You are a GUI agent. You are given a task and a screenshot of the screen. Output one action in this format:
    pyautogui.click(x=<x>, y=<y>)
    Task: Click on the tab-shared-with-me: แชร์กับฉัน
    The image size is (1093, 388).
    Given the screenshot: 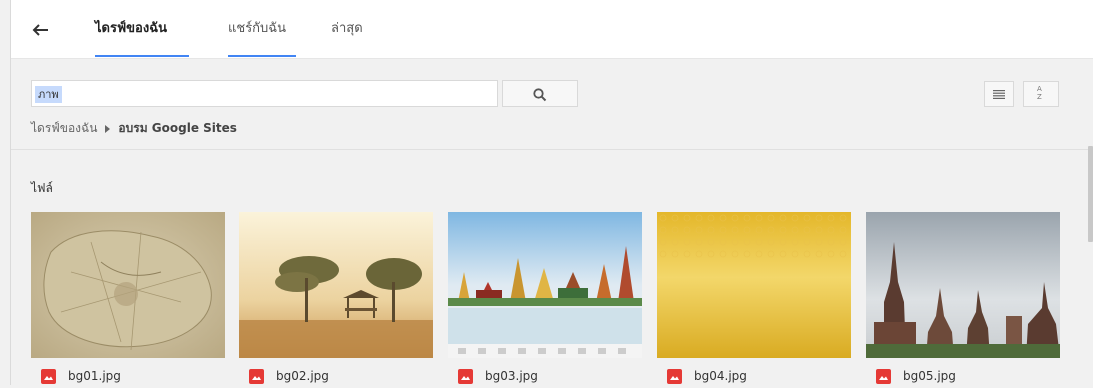 What is the action you would take?
    pyautogui.click(x=262, y=29)
    